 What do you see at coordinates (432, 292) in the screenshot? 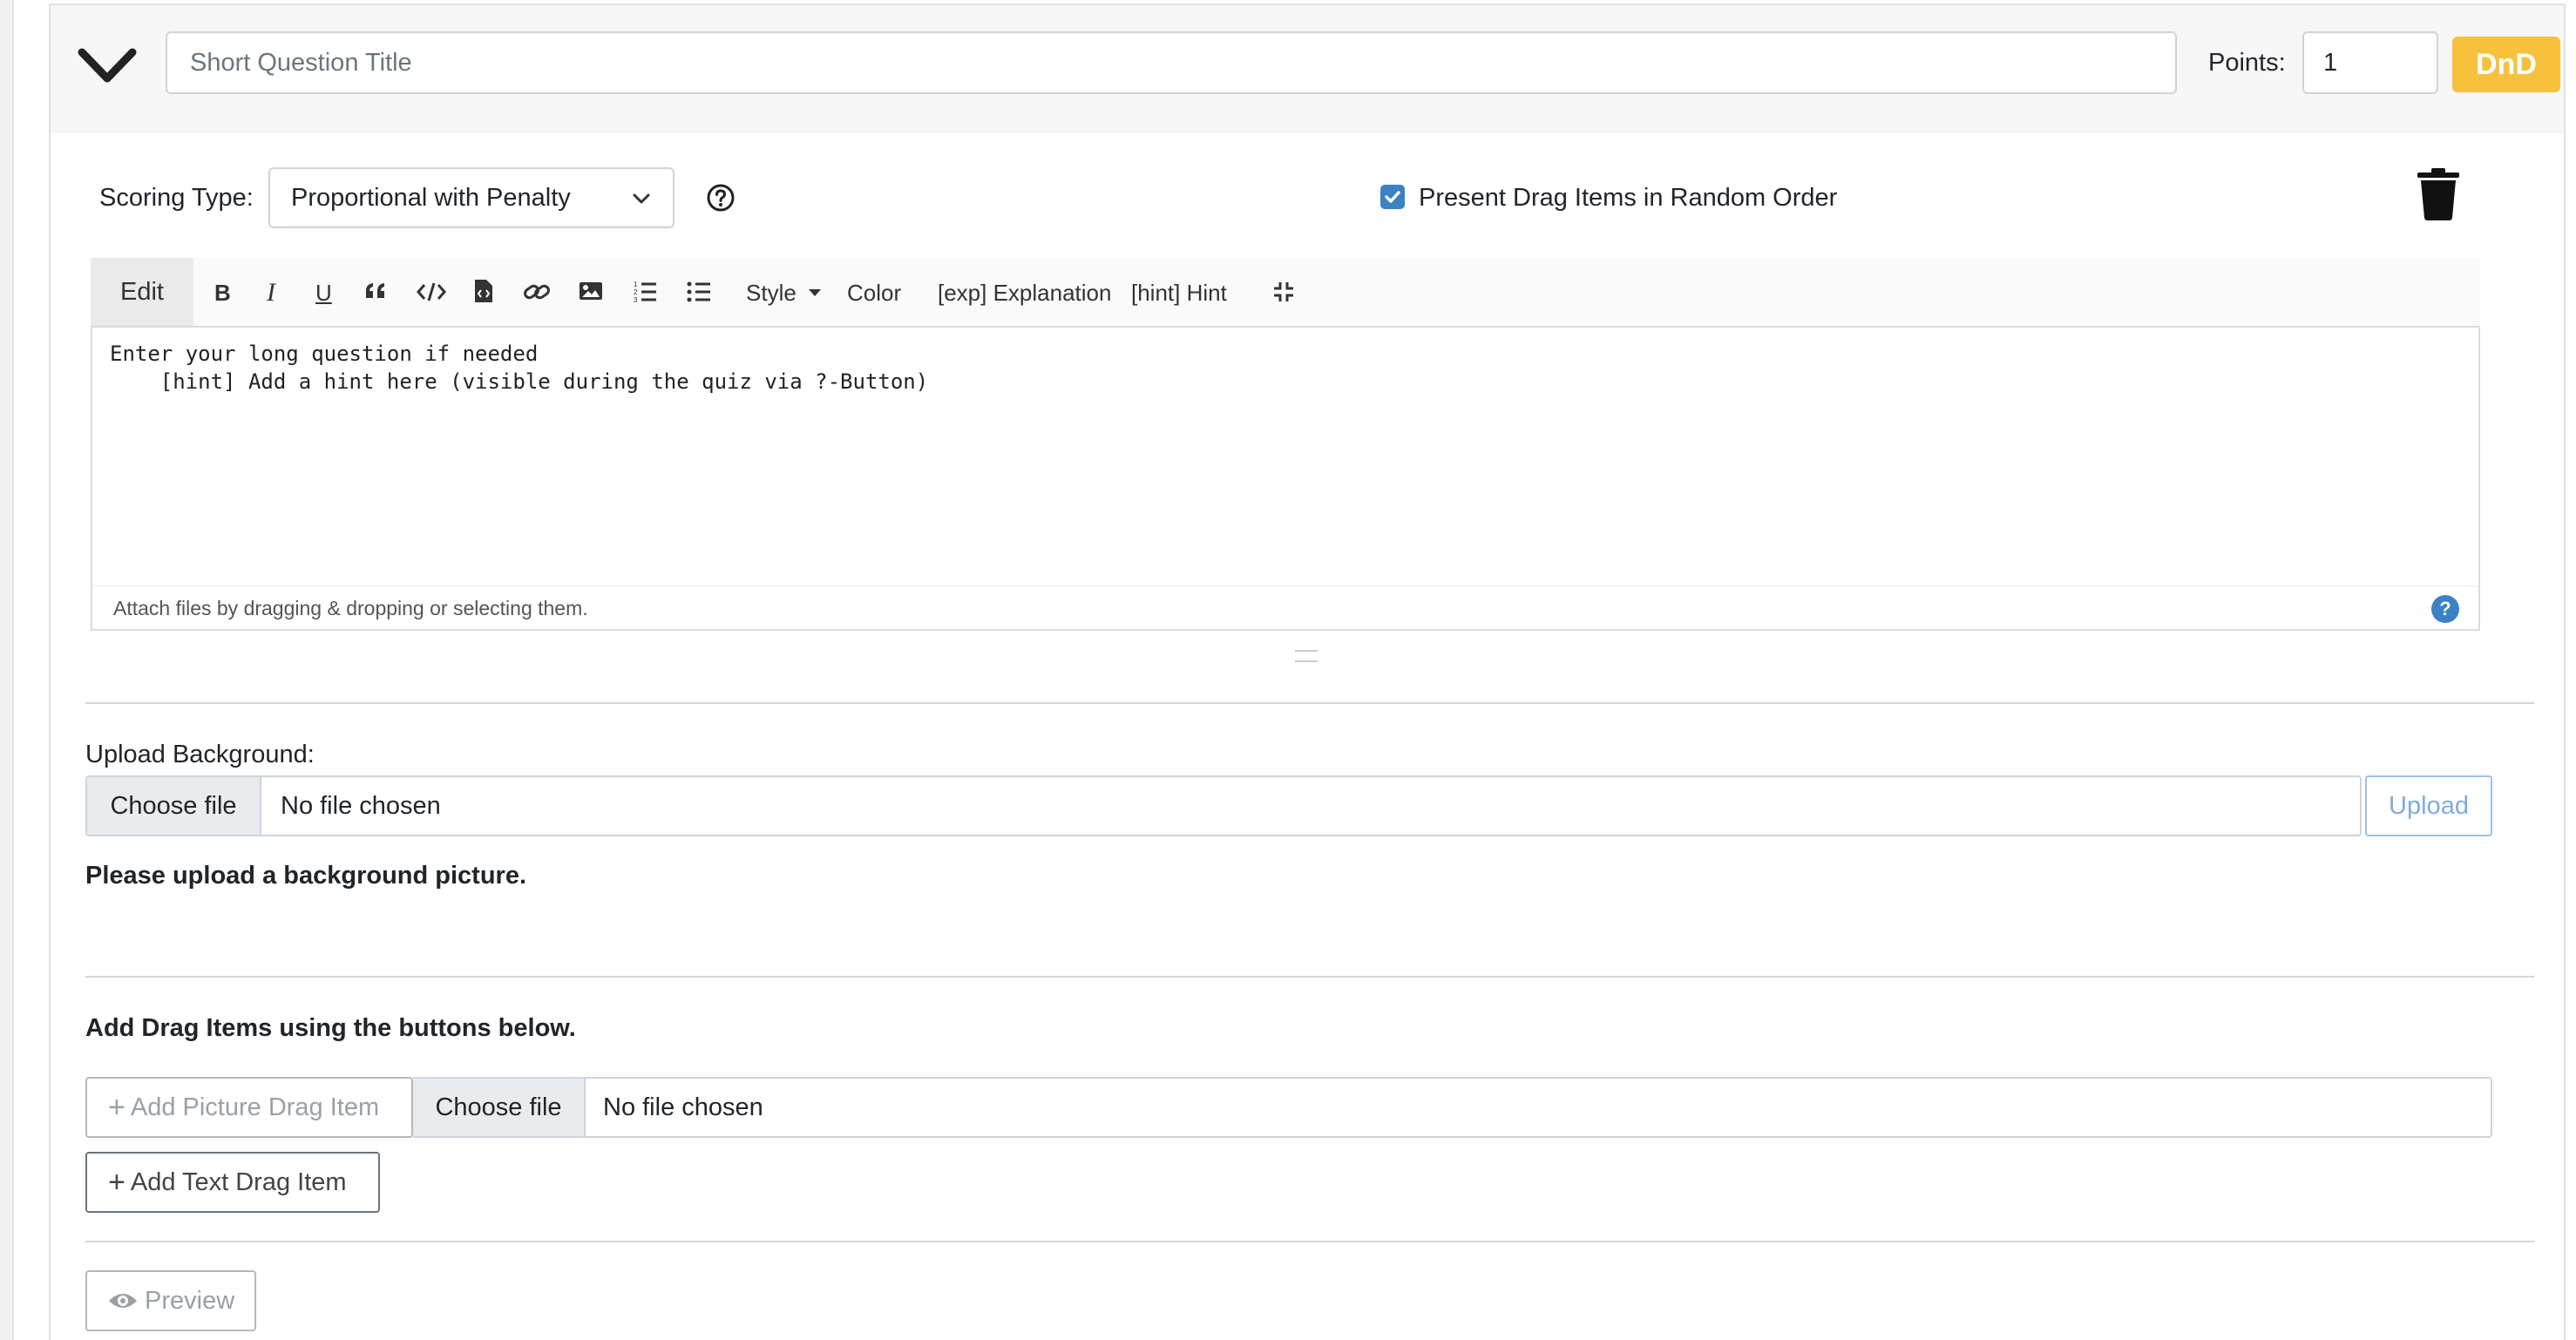
I see `code-icon` at bounding box center [432, 292].